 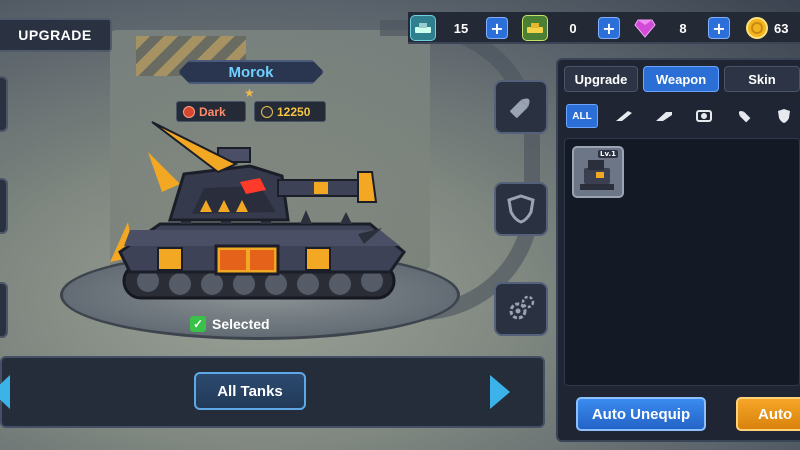 What do you see at coordinates (744, 116) in the screenshot?
I see `filter-shell-icon` at bounding box center [744, 116].